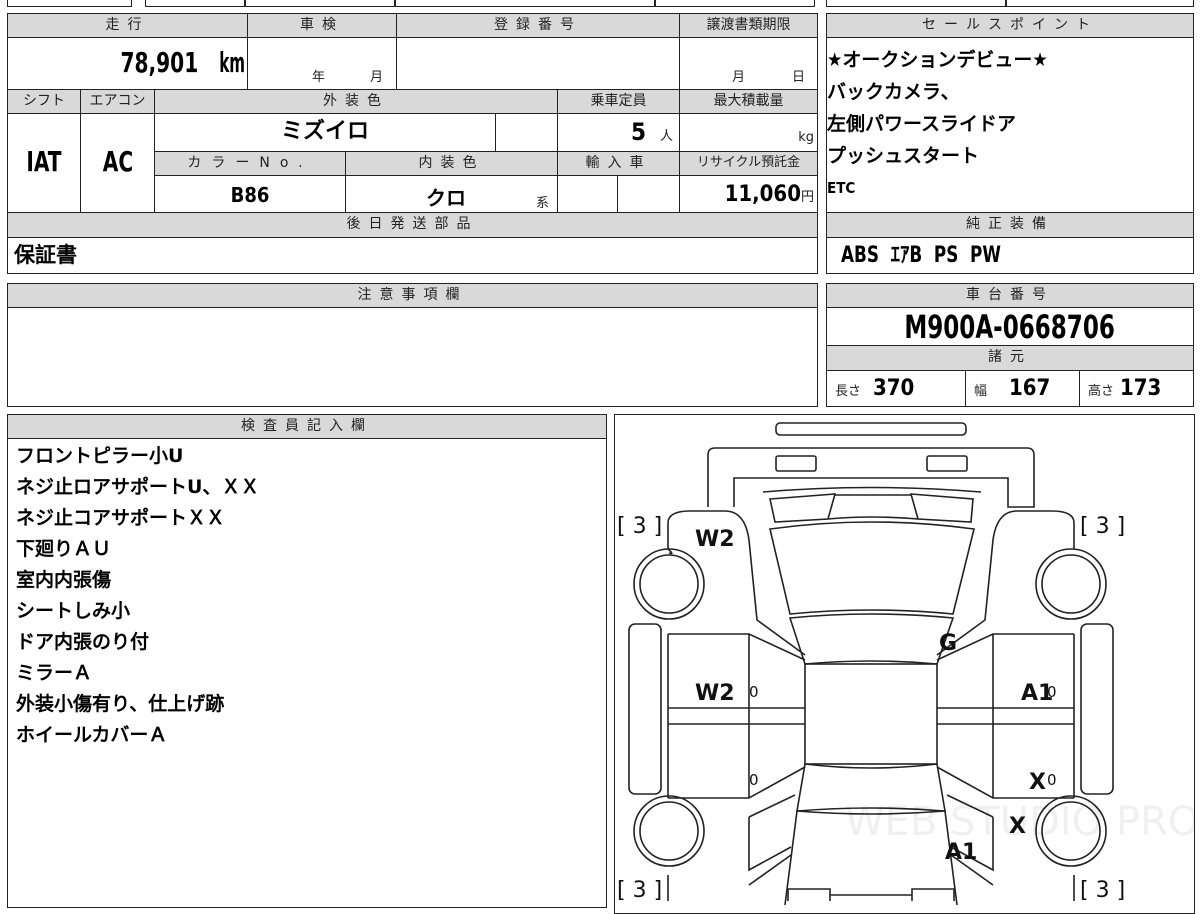 The image size is (1200, 914). Describe the element at coordinates (961, 852) in the screenshot. I see `mark-trunk: A1` at that location.